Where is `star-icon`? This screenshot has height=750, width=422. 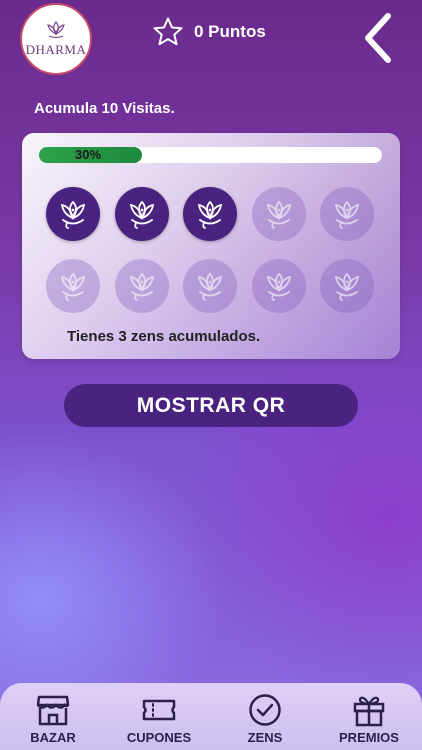 star-icon is located at coordinates (168, 31).